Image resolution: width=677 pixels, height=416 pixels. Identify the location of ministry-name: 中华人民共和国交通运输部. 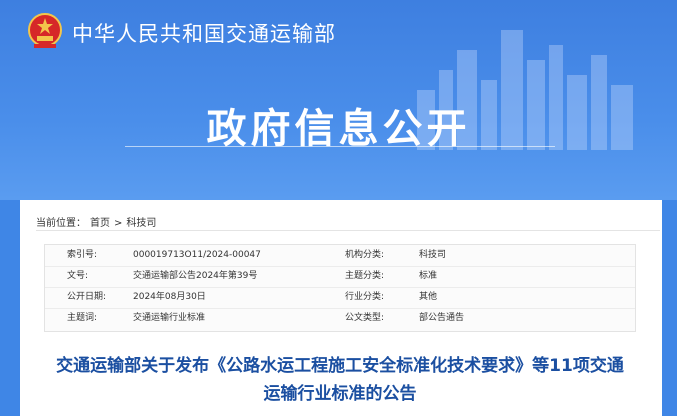
(204, 33).